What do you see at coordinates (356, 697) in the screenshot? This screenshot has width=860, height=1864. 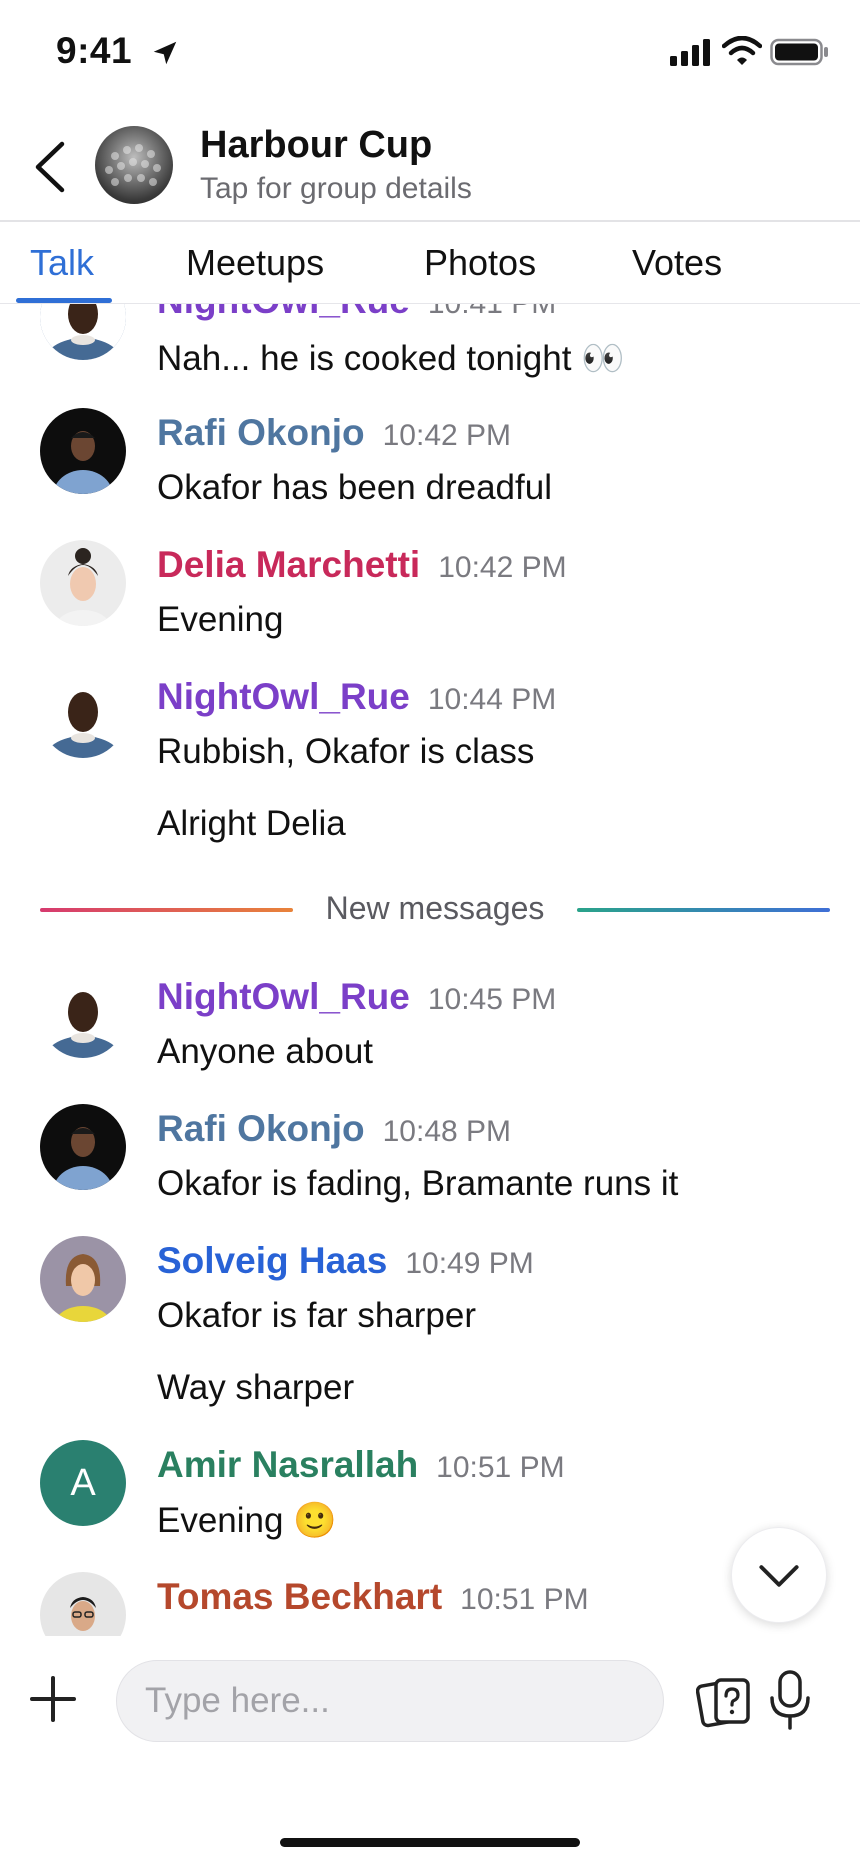 I see `message-author: NightOwl_Rue 10:44 PM` at bounding box center [356, 697].